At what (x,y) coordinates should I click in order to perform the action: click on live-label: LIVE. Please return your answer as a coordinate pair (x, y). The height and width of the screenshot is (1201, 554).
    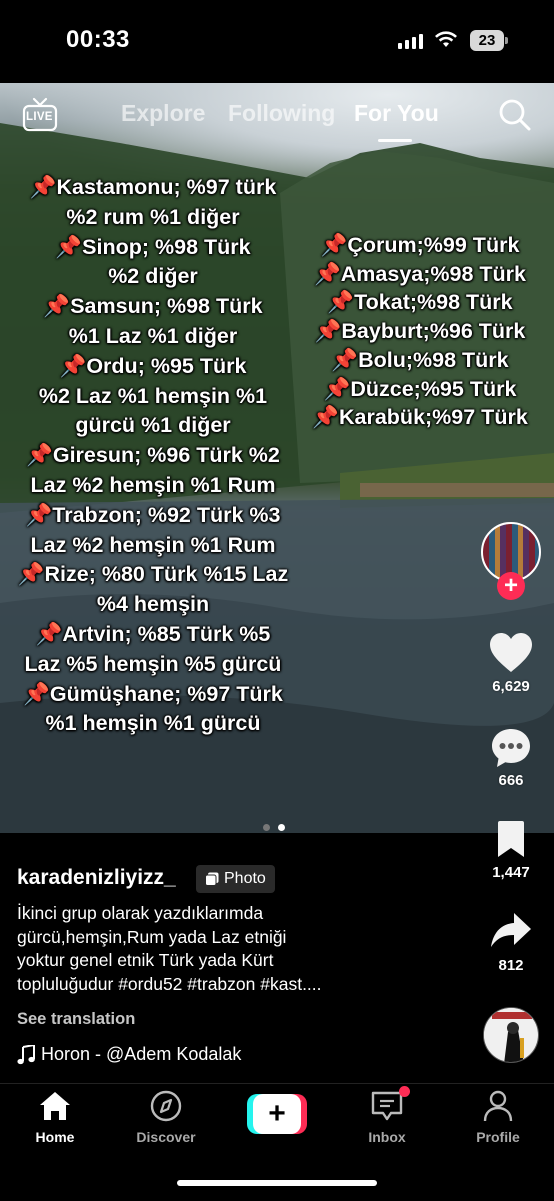
    Looking at the image, I should click on (39, 117).